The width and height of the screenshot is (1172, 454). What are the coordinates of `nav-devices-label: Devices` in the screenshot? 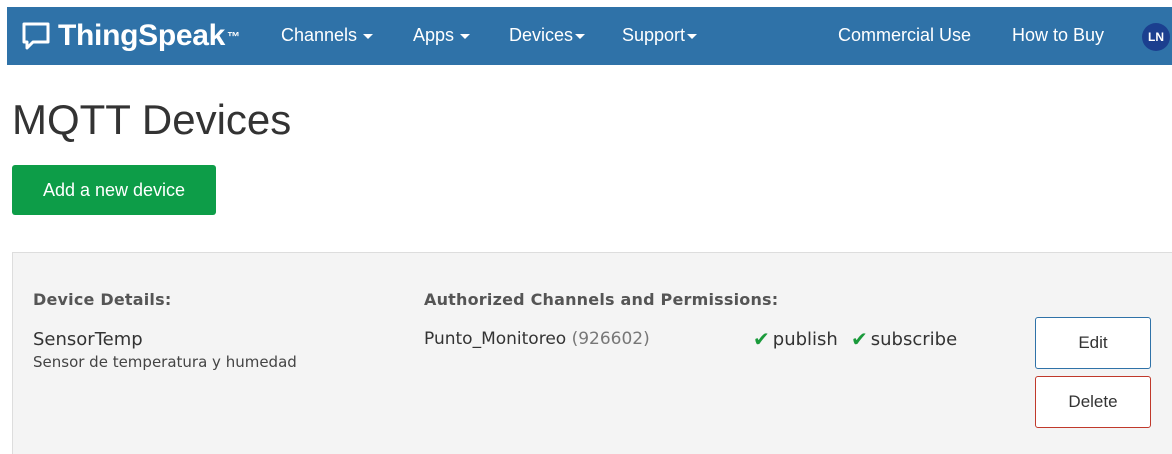 It's located at (541, 35).